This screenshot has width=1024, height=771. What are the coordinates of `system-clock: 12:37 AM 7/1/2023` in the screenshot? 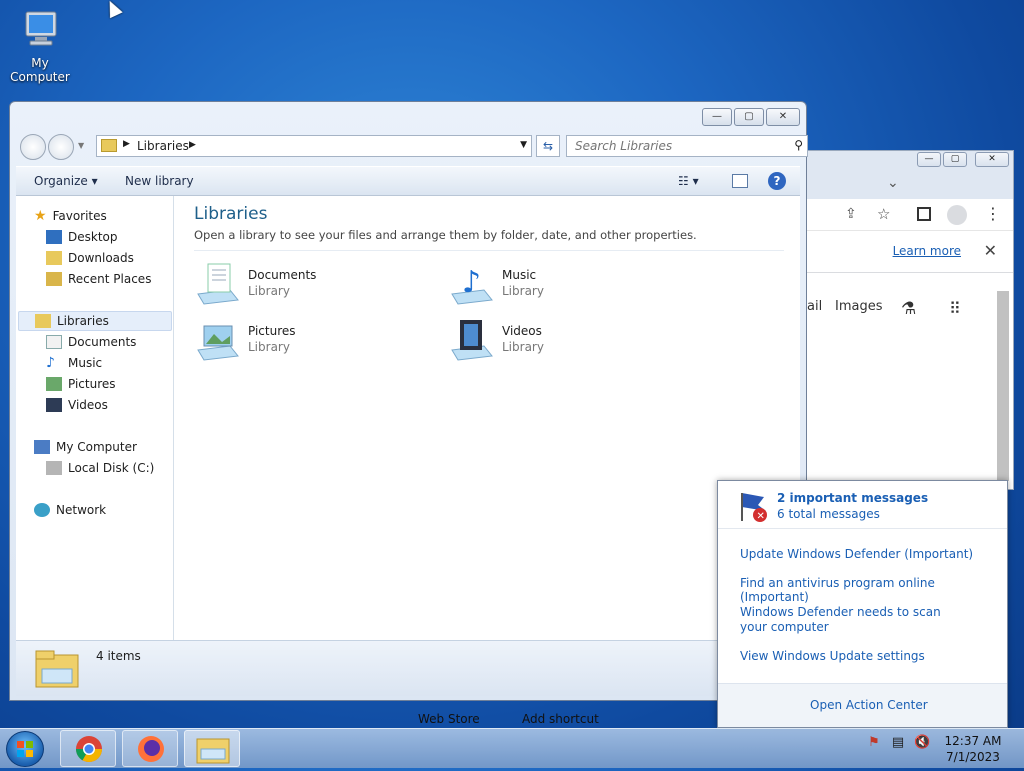 It's located at (973, 749).